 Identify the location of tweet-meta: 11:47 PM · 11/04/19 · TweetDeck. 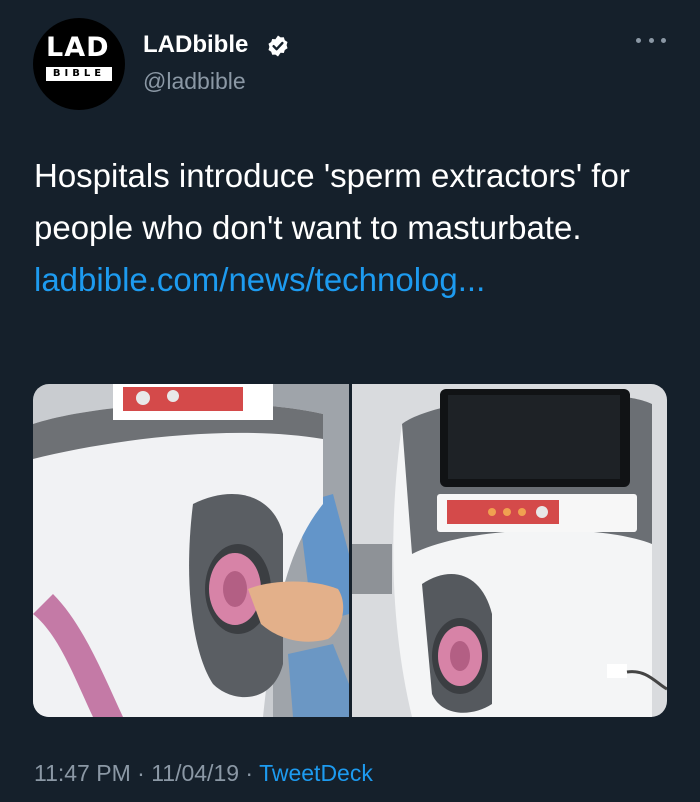
(203, 773).